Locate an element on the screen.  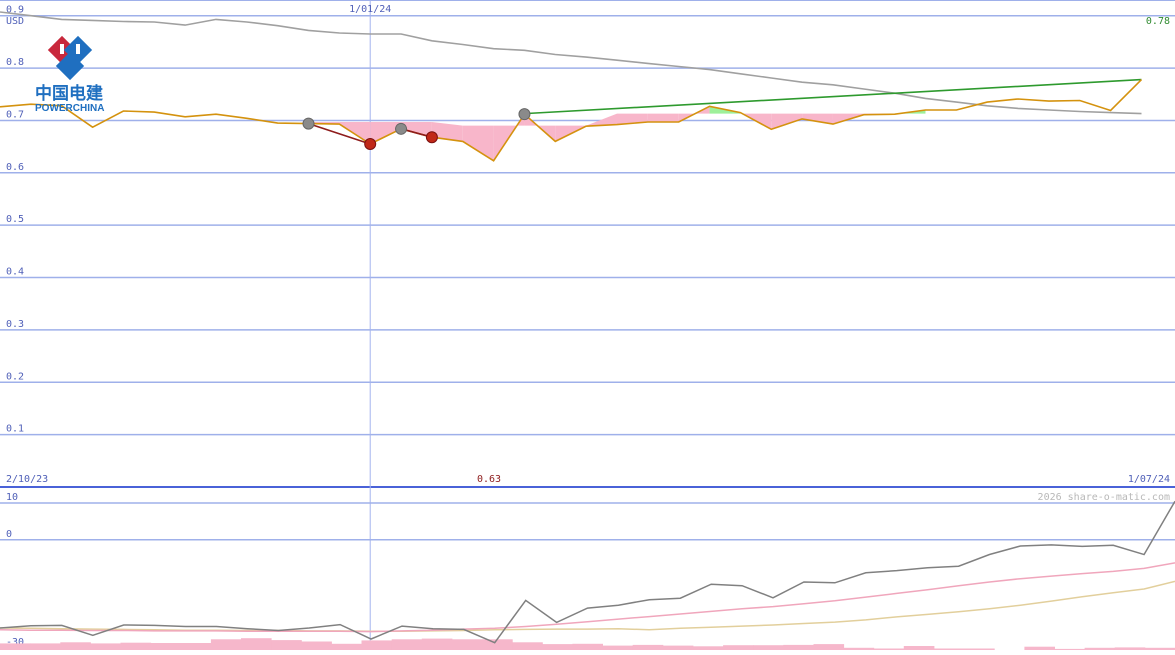
year-marker-label: 1/01/24 is located at coordinates (370, 9).